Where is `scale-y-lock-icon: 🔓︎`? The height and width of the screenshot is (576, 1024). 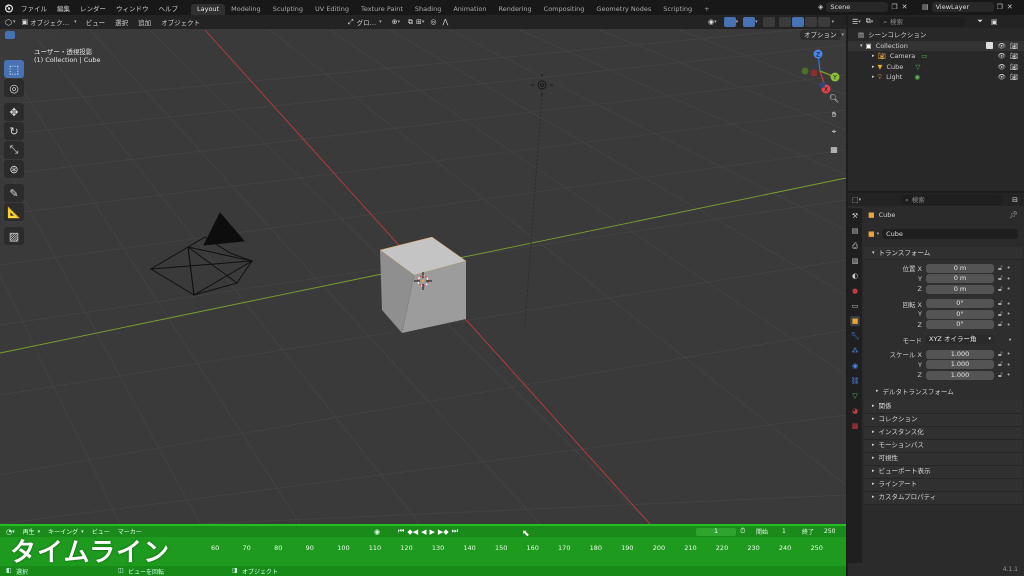
scale-y-lock-icon: 🔓︎ is located at coordinates (1000, 364).